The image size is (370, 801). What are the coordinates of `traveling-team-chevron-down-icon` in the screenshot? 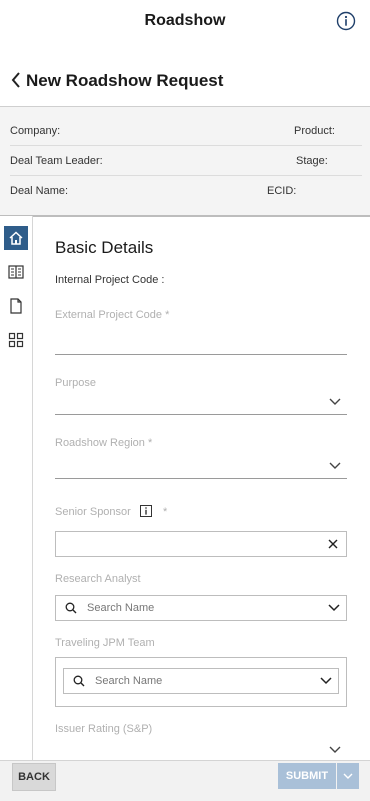 It's located at (326, 681).